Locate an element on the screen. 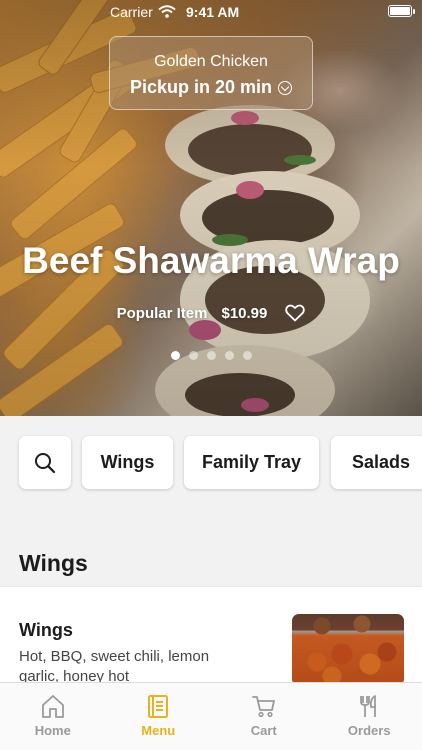 The height and width of the screenshot is (750, 422). restaurant-name: Golden Chicken is located at coordinates (211, 61).